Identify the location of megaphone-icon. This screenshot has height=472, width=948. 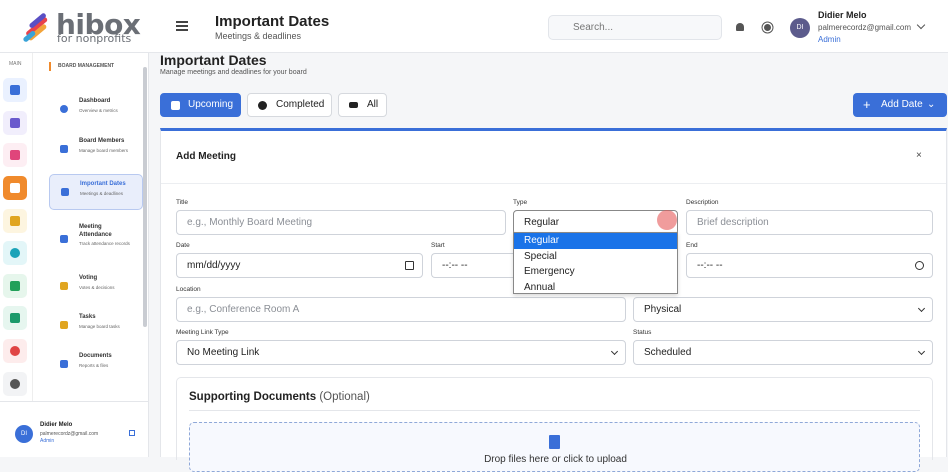
(15, 221).